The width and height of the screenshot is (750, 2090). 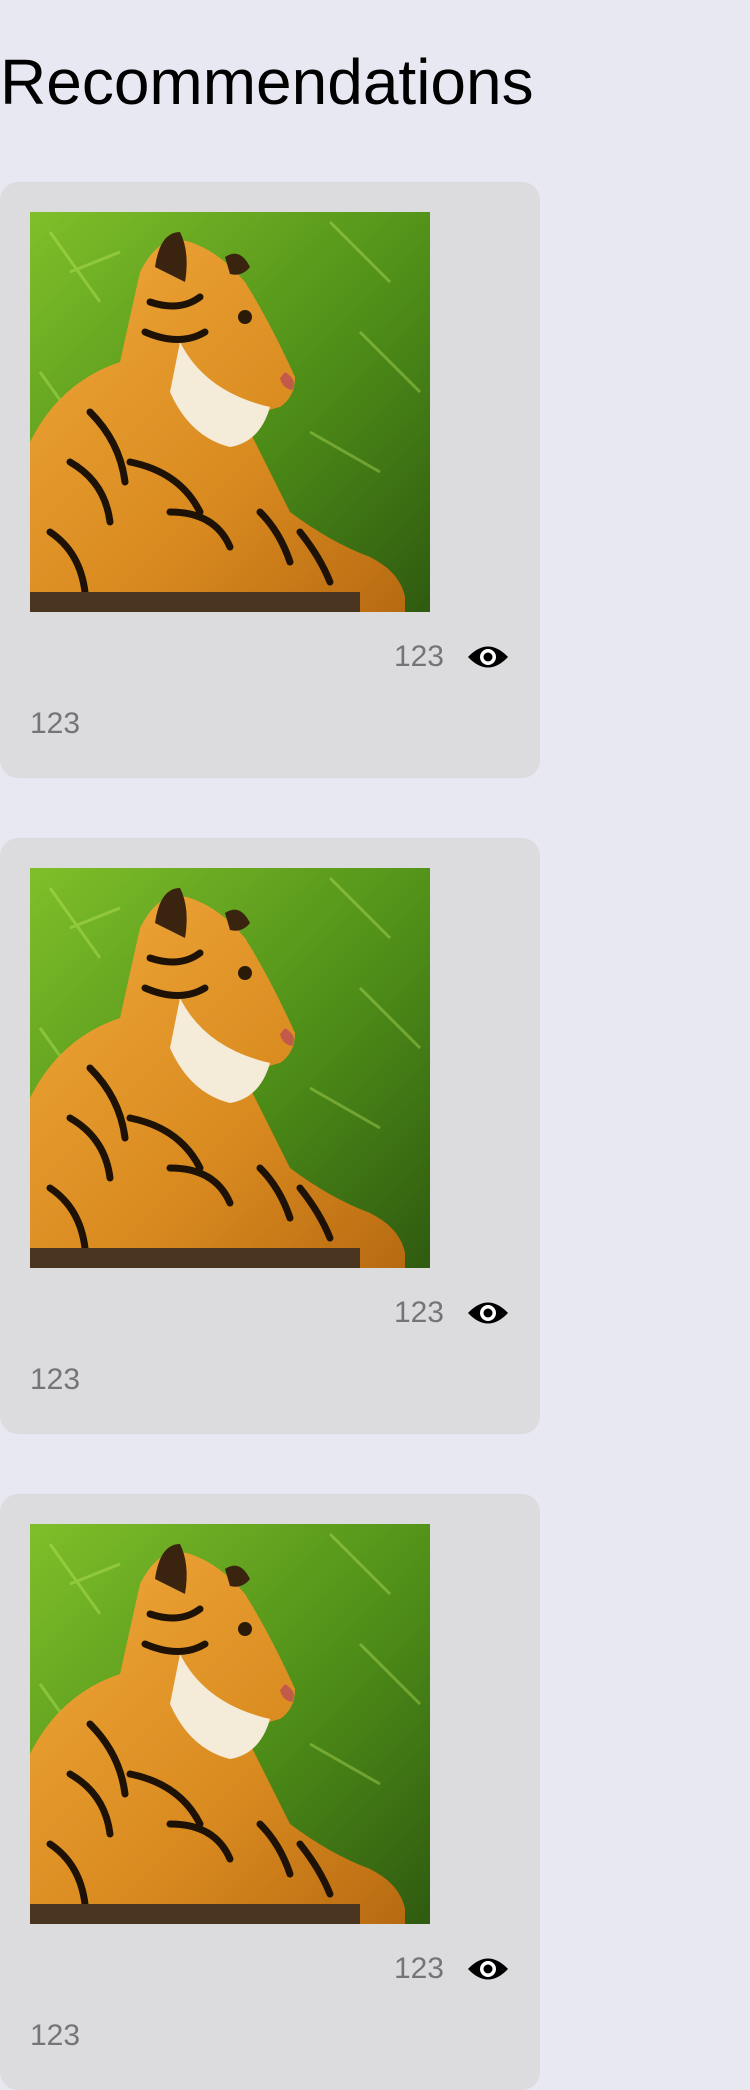 What do you see at coordinates (267, 82) in the screenshot?
I see `page-title: Recommendations` at bounding box center [267, 82].